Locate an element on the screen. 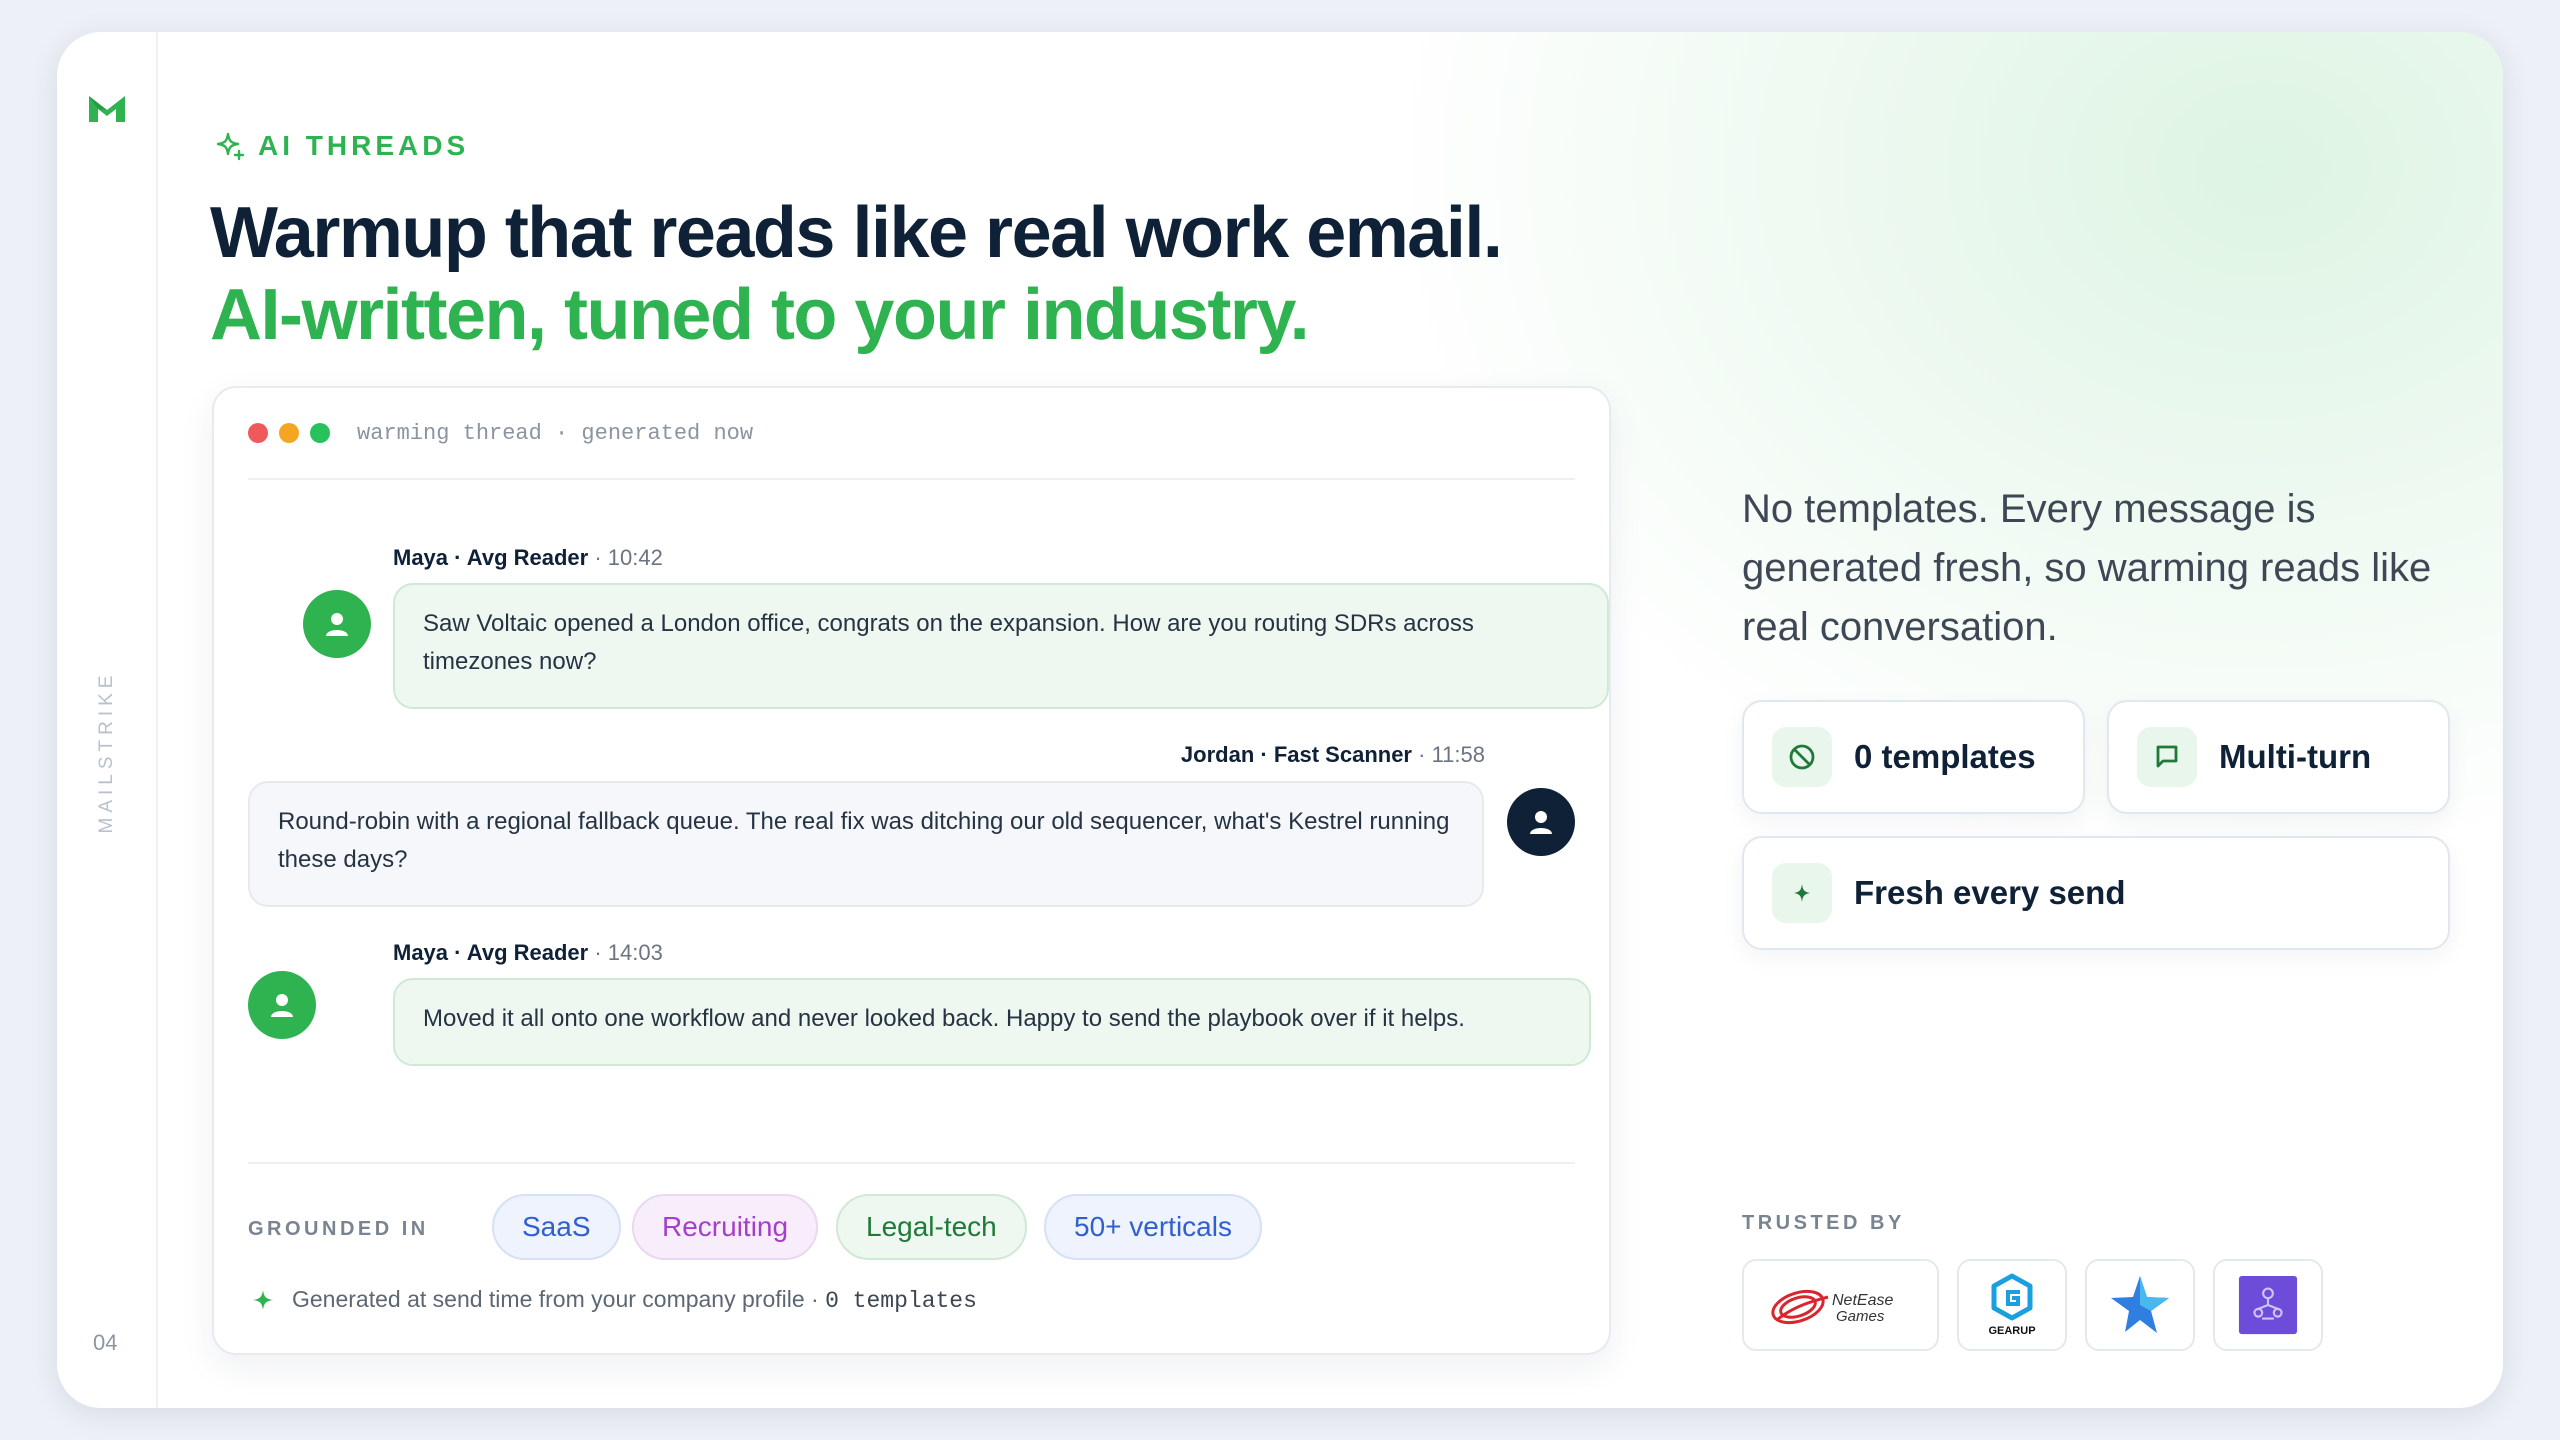 Image resolution: width=2560 pixels, height=1440 pixels. grounded-label: GROUNDED IN is located at coordinates (338, 1229).